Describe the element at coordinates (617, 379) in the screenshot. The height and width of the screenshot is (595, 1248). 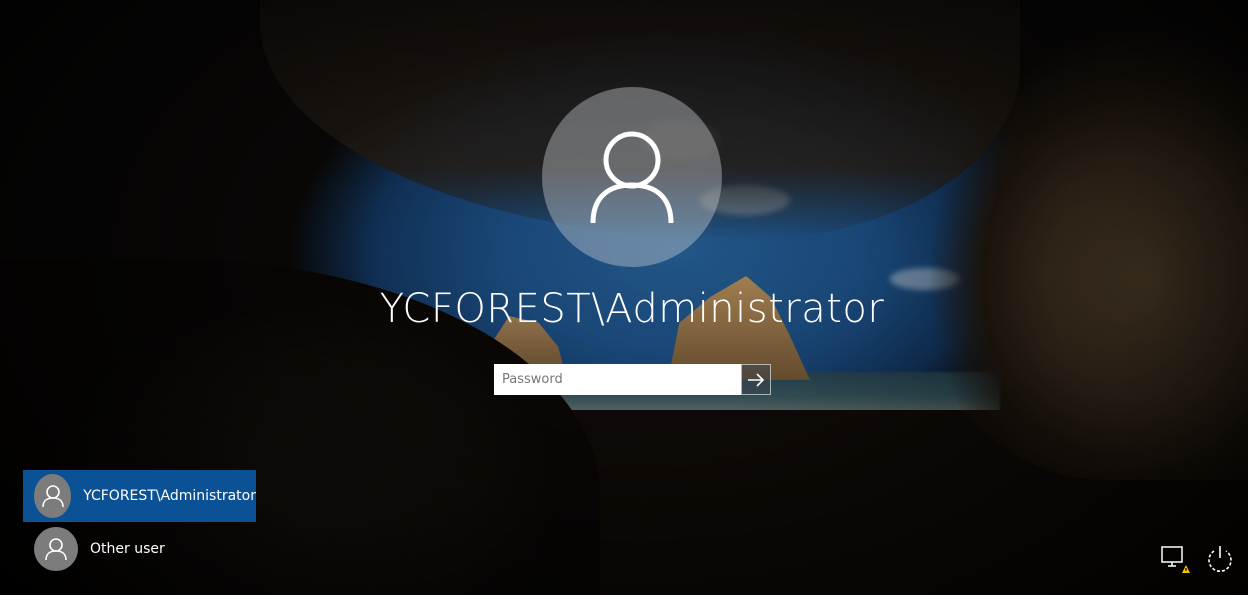
I see `password-input` at that location.